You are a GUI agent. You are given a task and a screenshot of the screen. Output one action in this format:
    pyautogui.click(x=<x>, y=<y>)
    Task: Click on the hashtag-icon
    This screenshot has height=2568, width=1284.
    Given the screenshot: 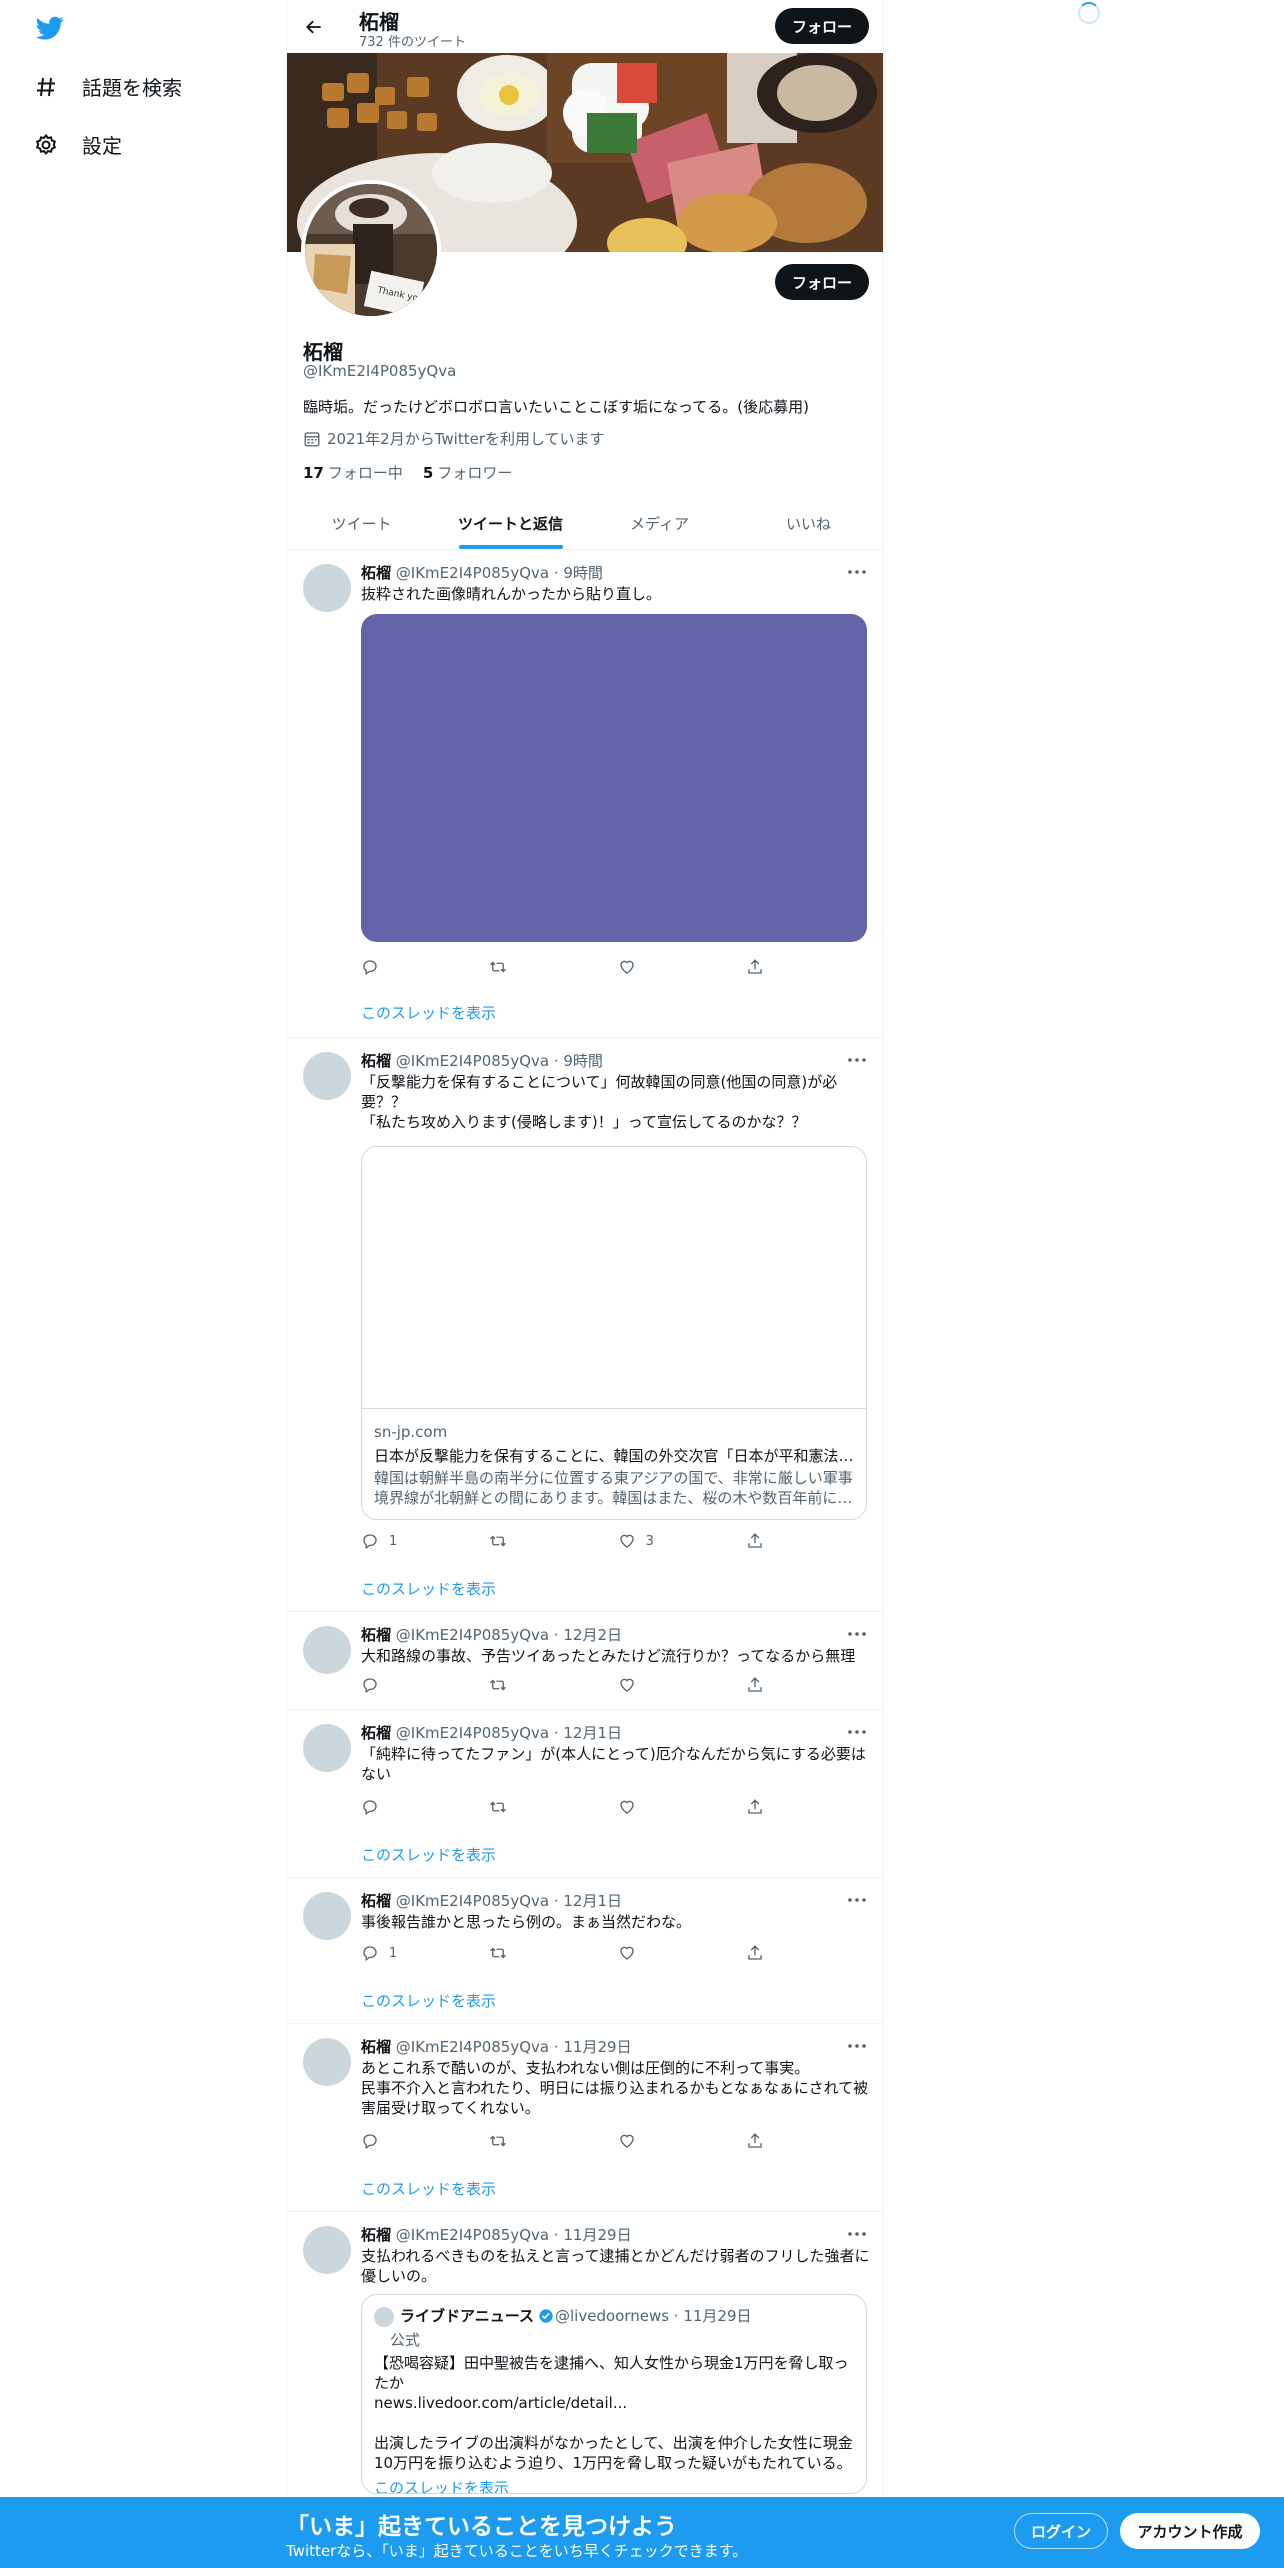 What is the action you would take?
    pyautogui.click(x=46, y=86)
    